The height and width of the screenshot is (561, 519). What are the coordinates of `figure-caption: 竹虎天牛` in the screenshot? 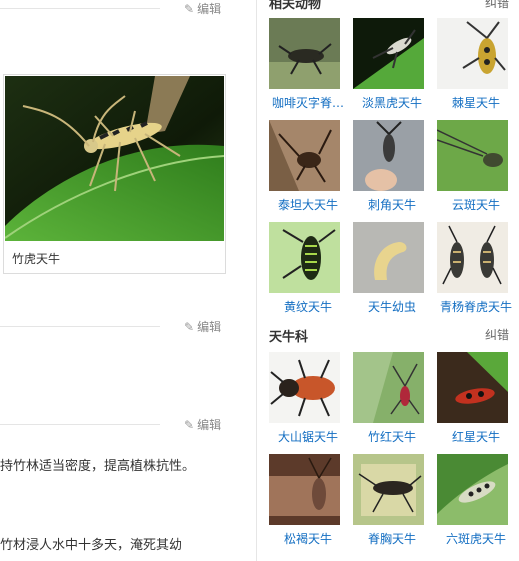 It's located at (36, 259).